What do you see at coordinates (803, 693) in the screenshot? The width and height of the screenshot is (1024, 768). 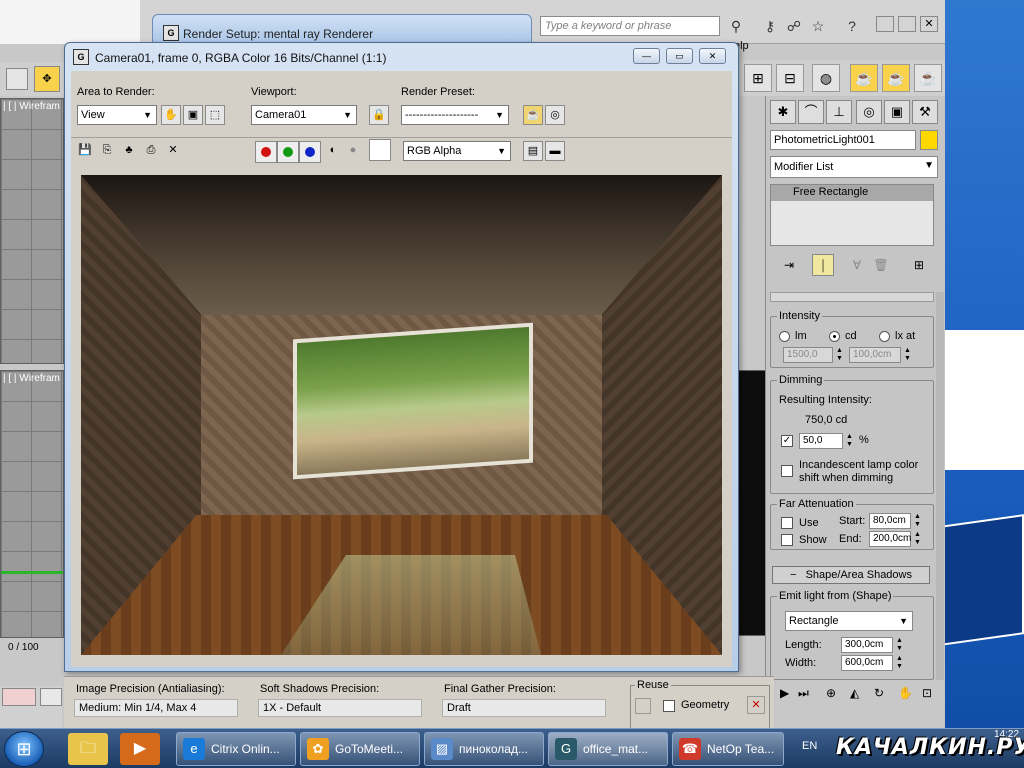 I see `next-frame-icon: ⏭` at bounding box center [803, 693].